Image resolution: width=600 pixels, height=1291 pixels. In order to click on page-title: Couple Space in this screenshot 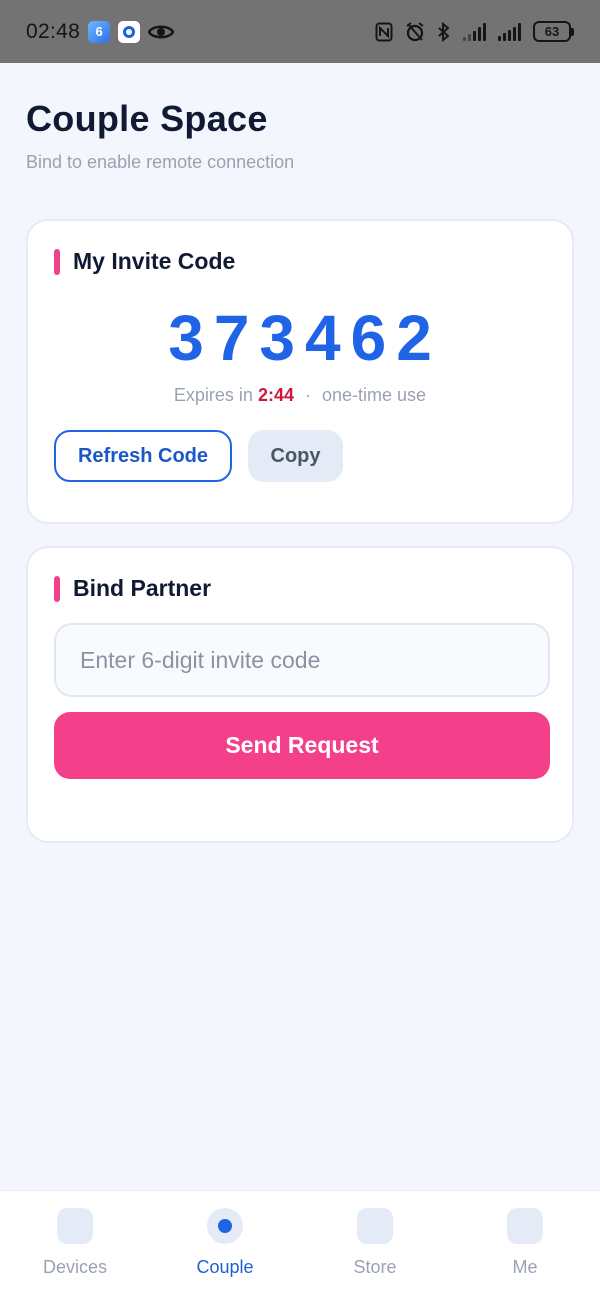, I will do `click(147, 118)`.